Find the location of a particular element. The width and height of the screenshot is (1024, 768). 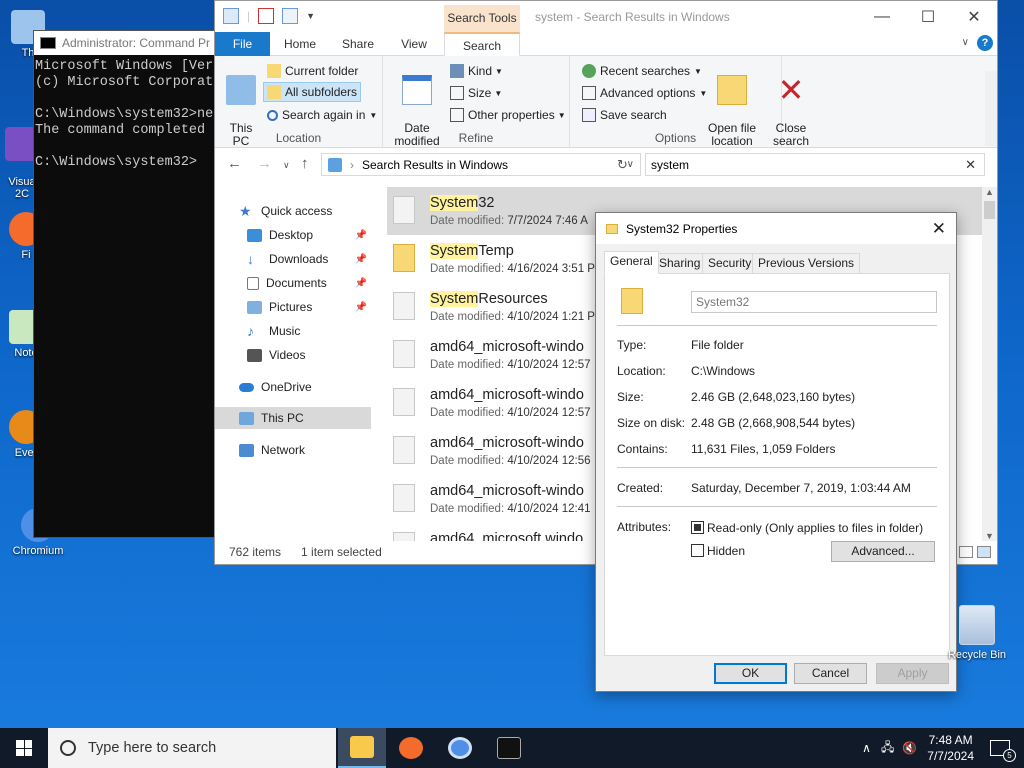

search-input: system ✕ is located at coordinates (815, 164).